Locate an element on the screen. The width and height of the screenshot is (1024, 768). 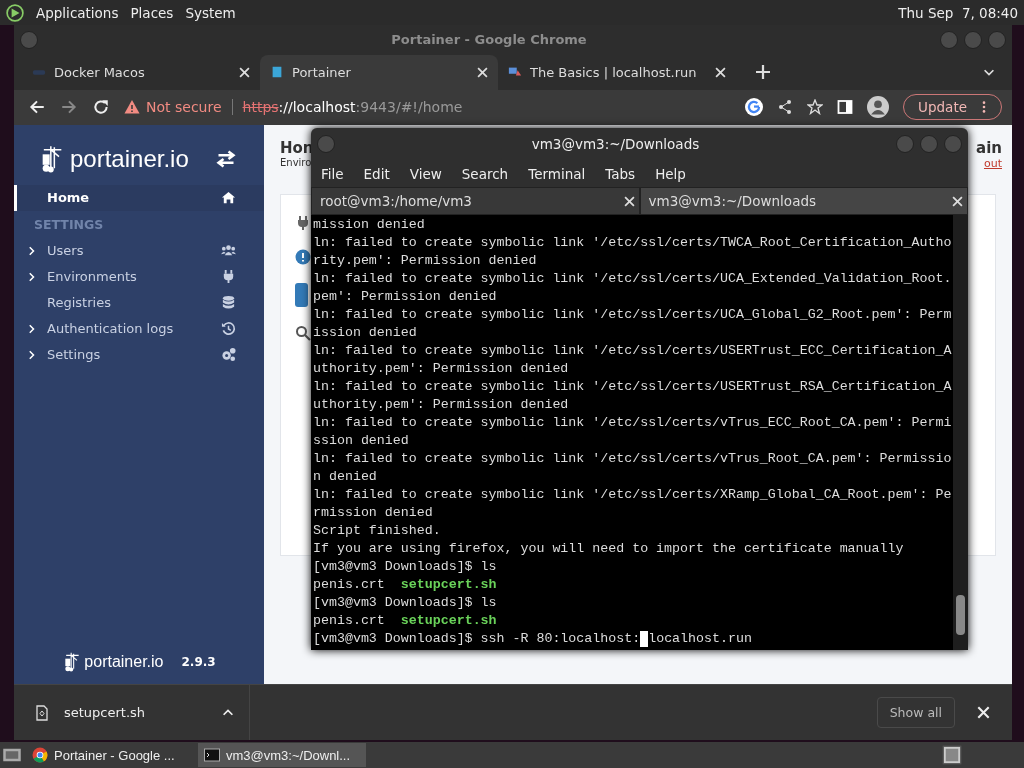
terminal-line: mission denied is located at coordinates (369, 225).